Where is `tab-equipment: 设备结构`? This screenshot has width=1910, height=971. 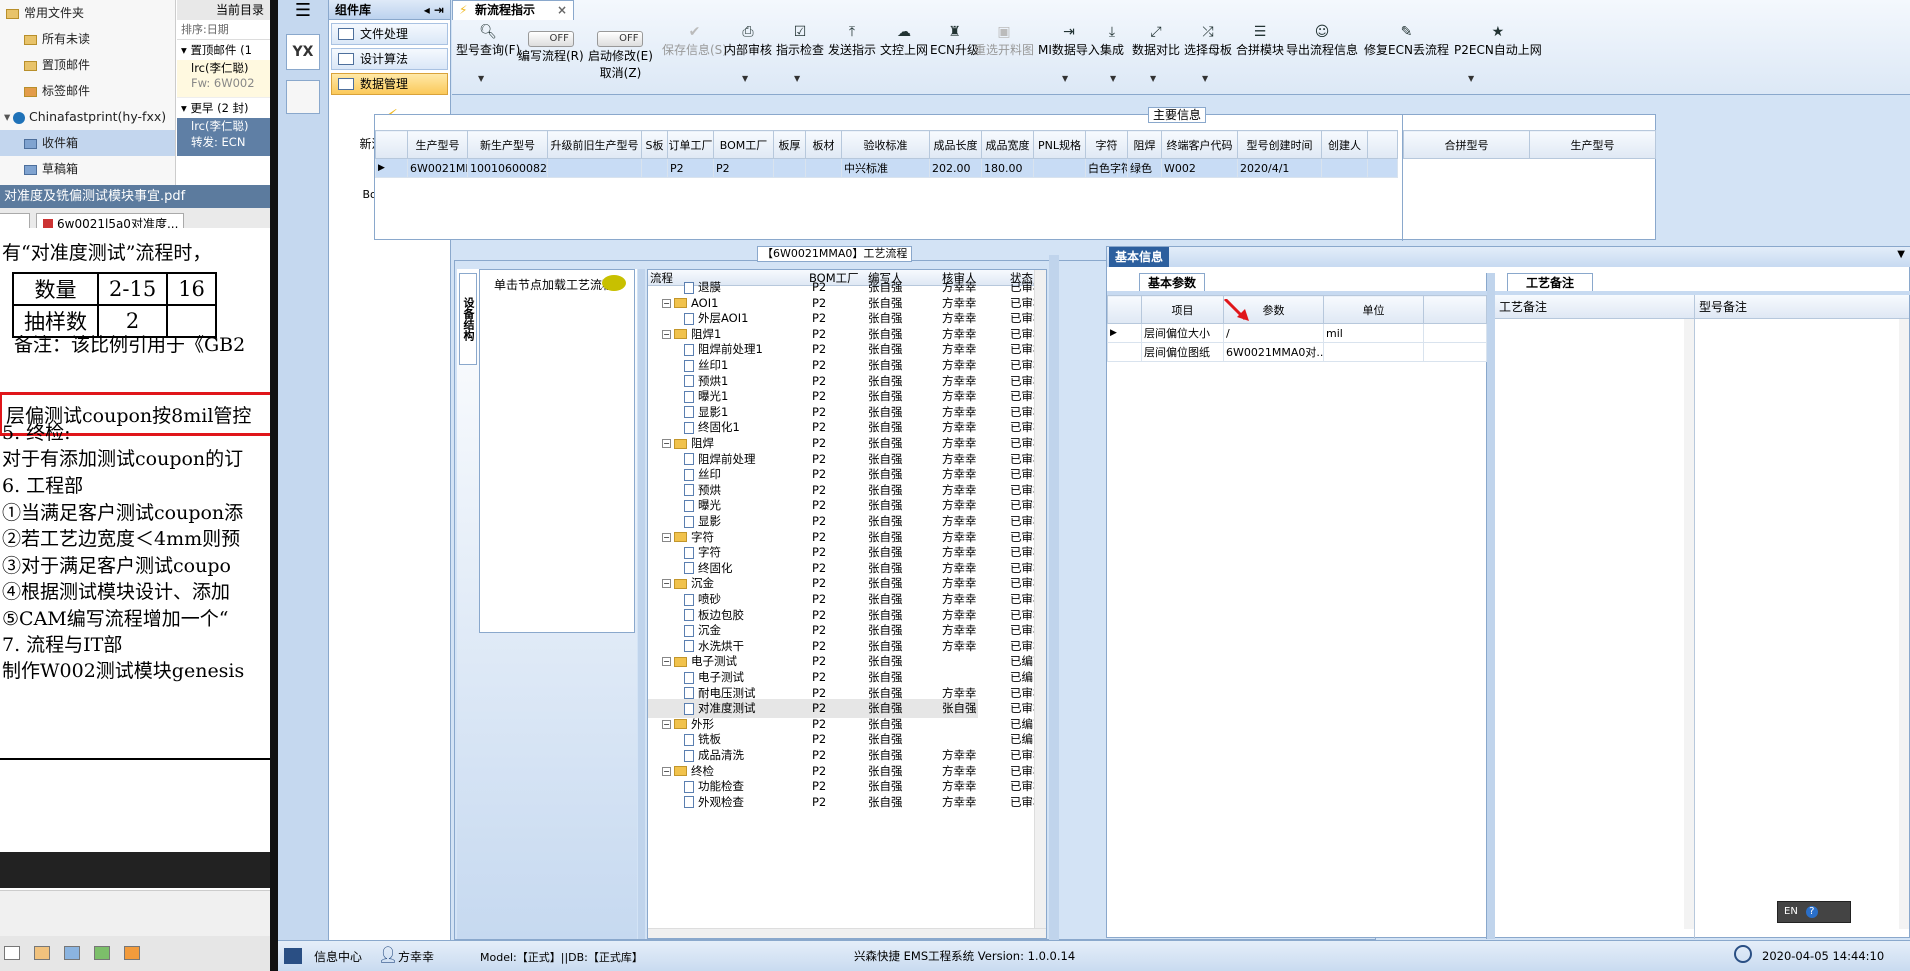 tab-equipment: 设备结构 is located at coordinates (468, 319).